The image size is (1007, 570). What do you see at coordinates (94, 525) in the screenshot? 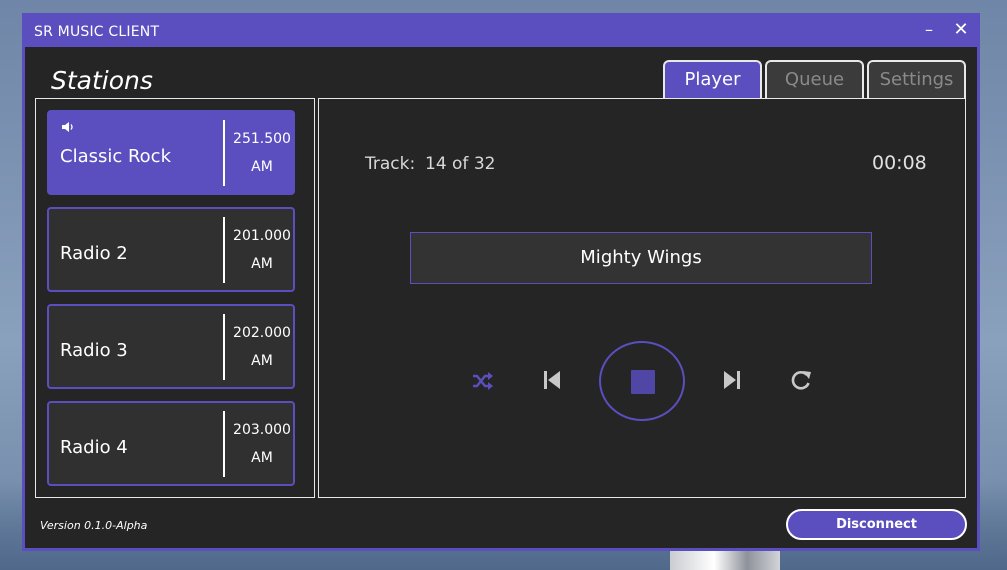
I see `version-label: Version 0.1.0-Alpha` at bounding box center [94, 525].